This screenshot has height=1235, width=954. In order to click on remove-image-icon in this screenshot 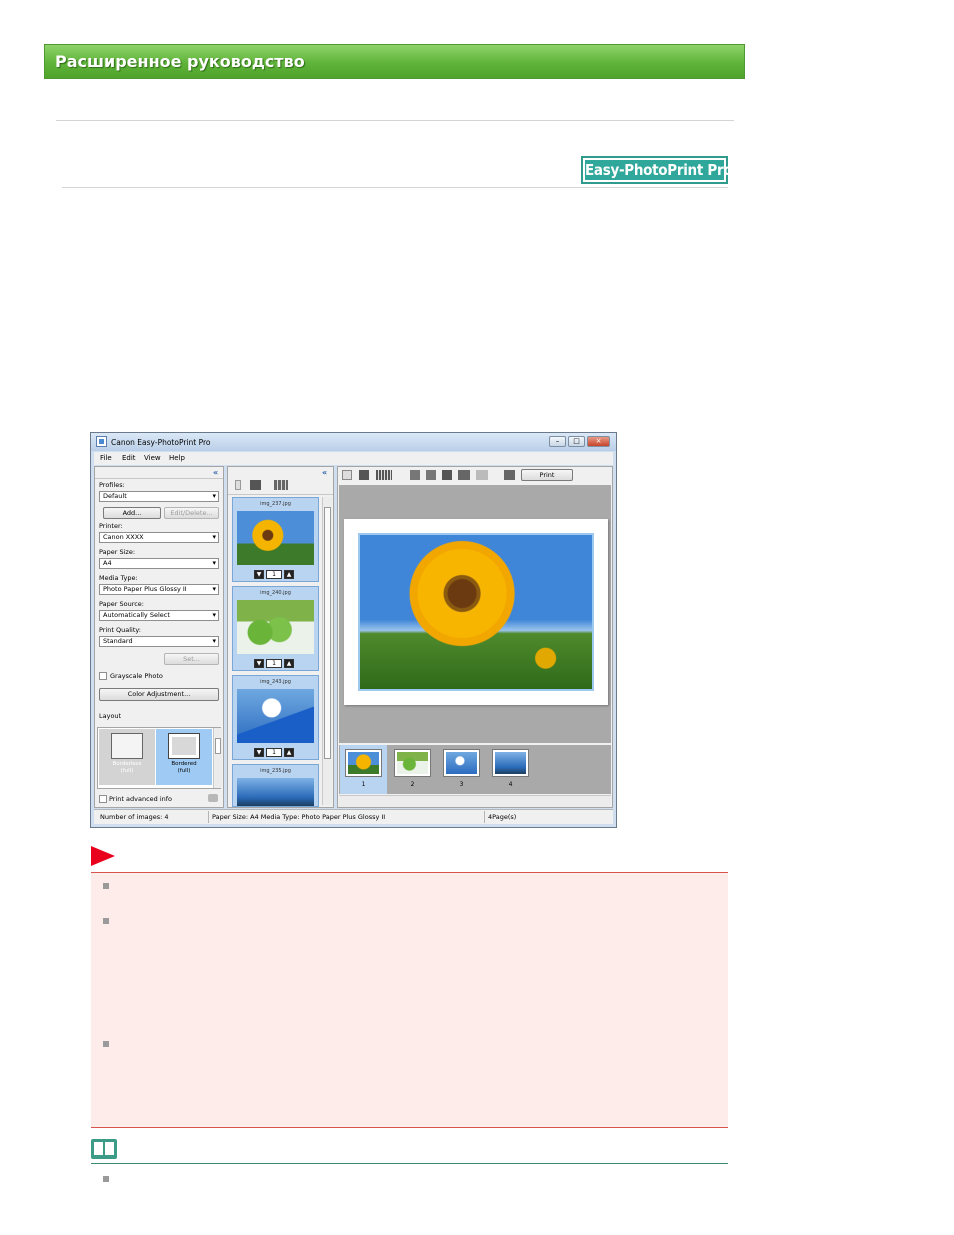, I will do `click(255, 485)`.